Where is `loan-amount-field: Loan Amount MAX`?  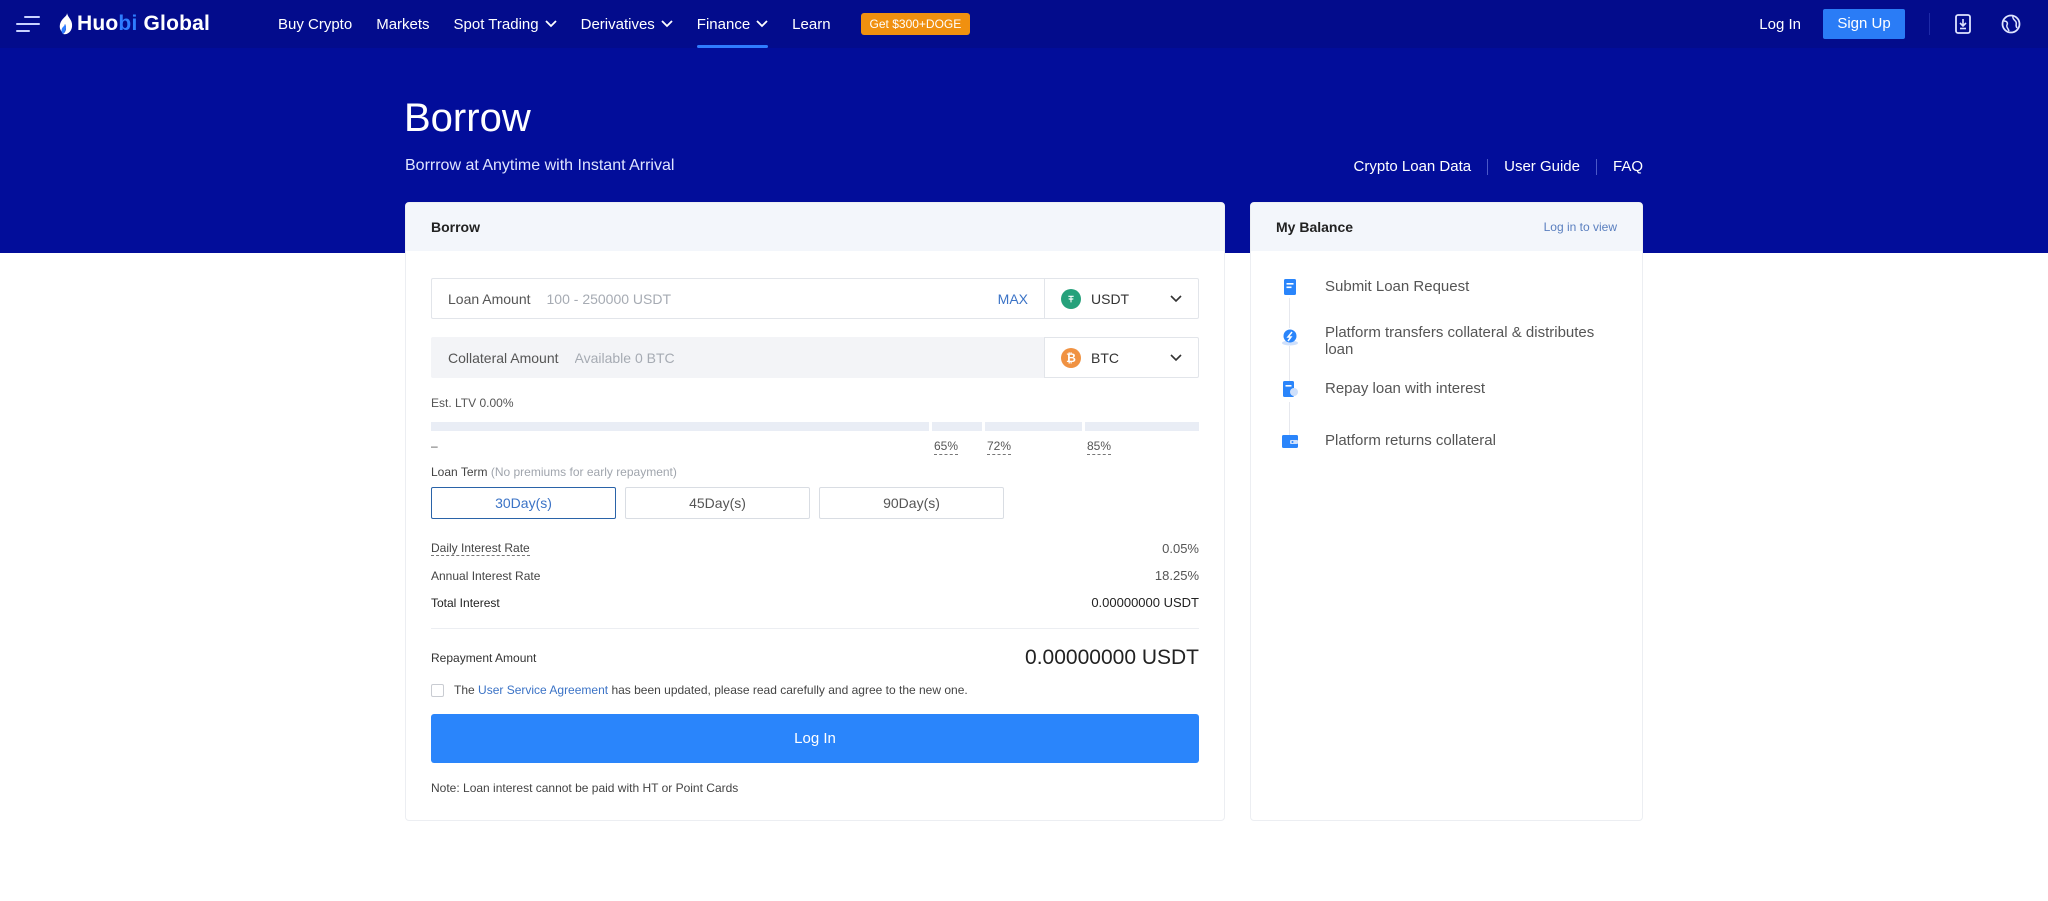
loan-amount-field: Loan Amount MAX is located at coordinates (737, 298).